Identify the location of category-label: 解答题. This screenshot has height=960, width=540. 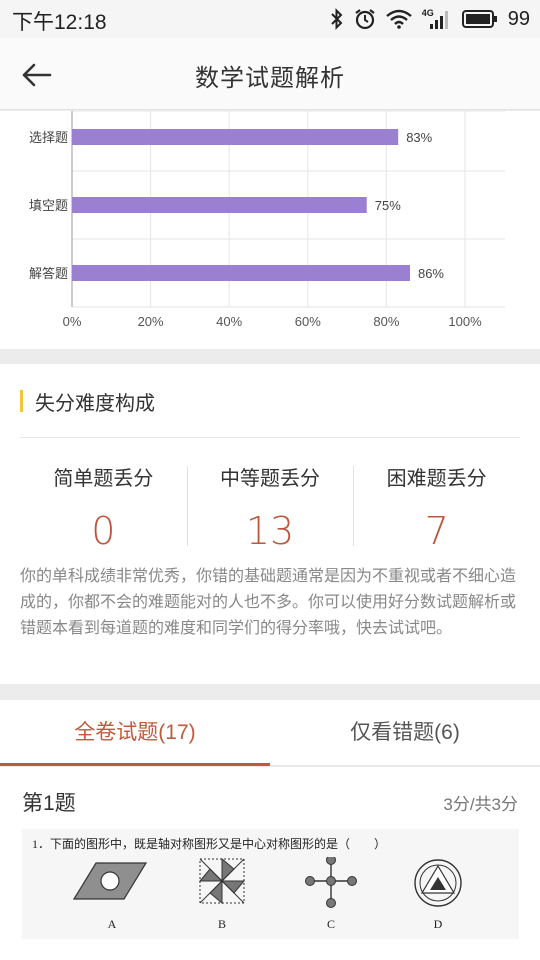
(48, 274).